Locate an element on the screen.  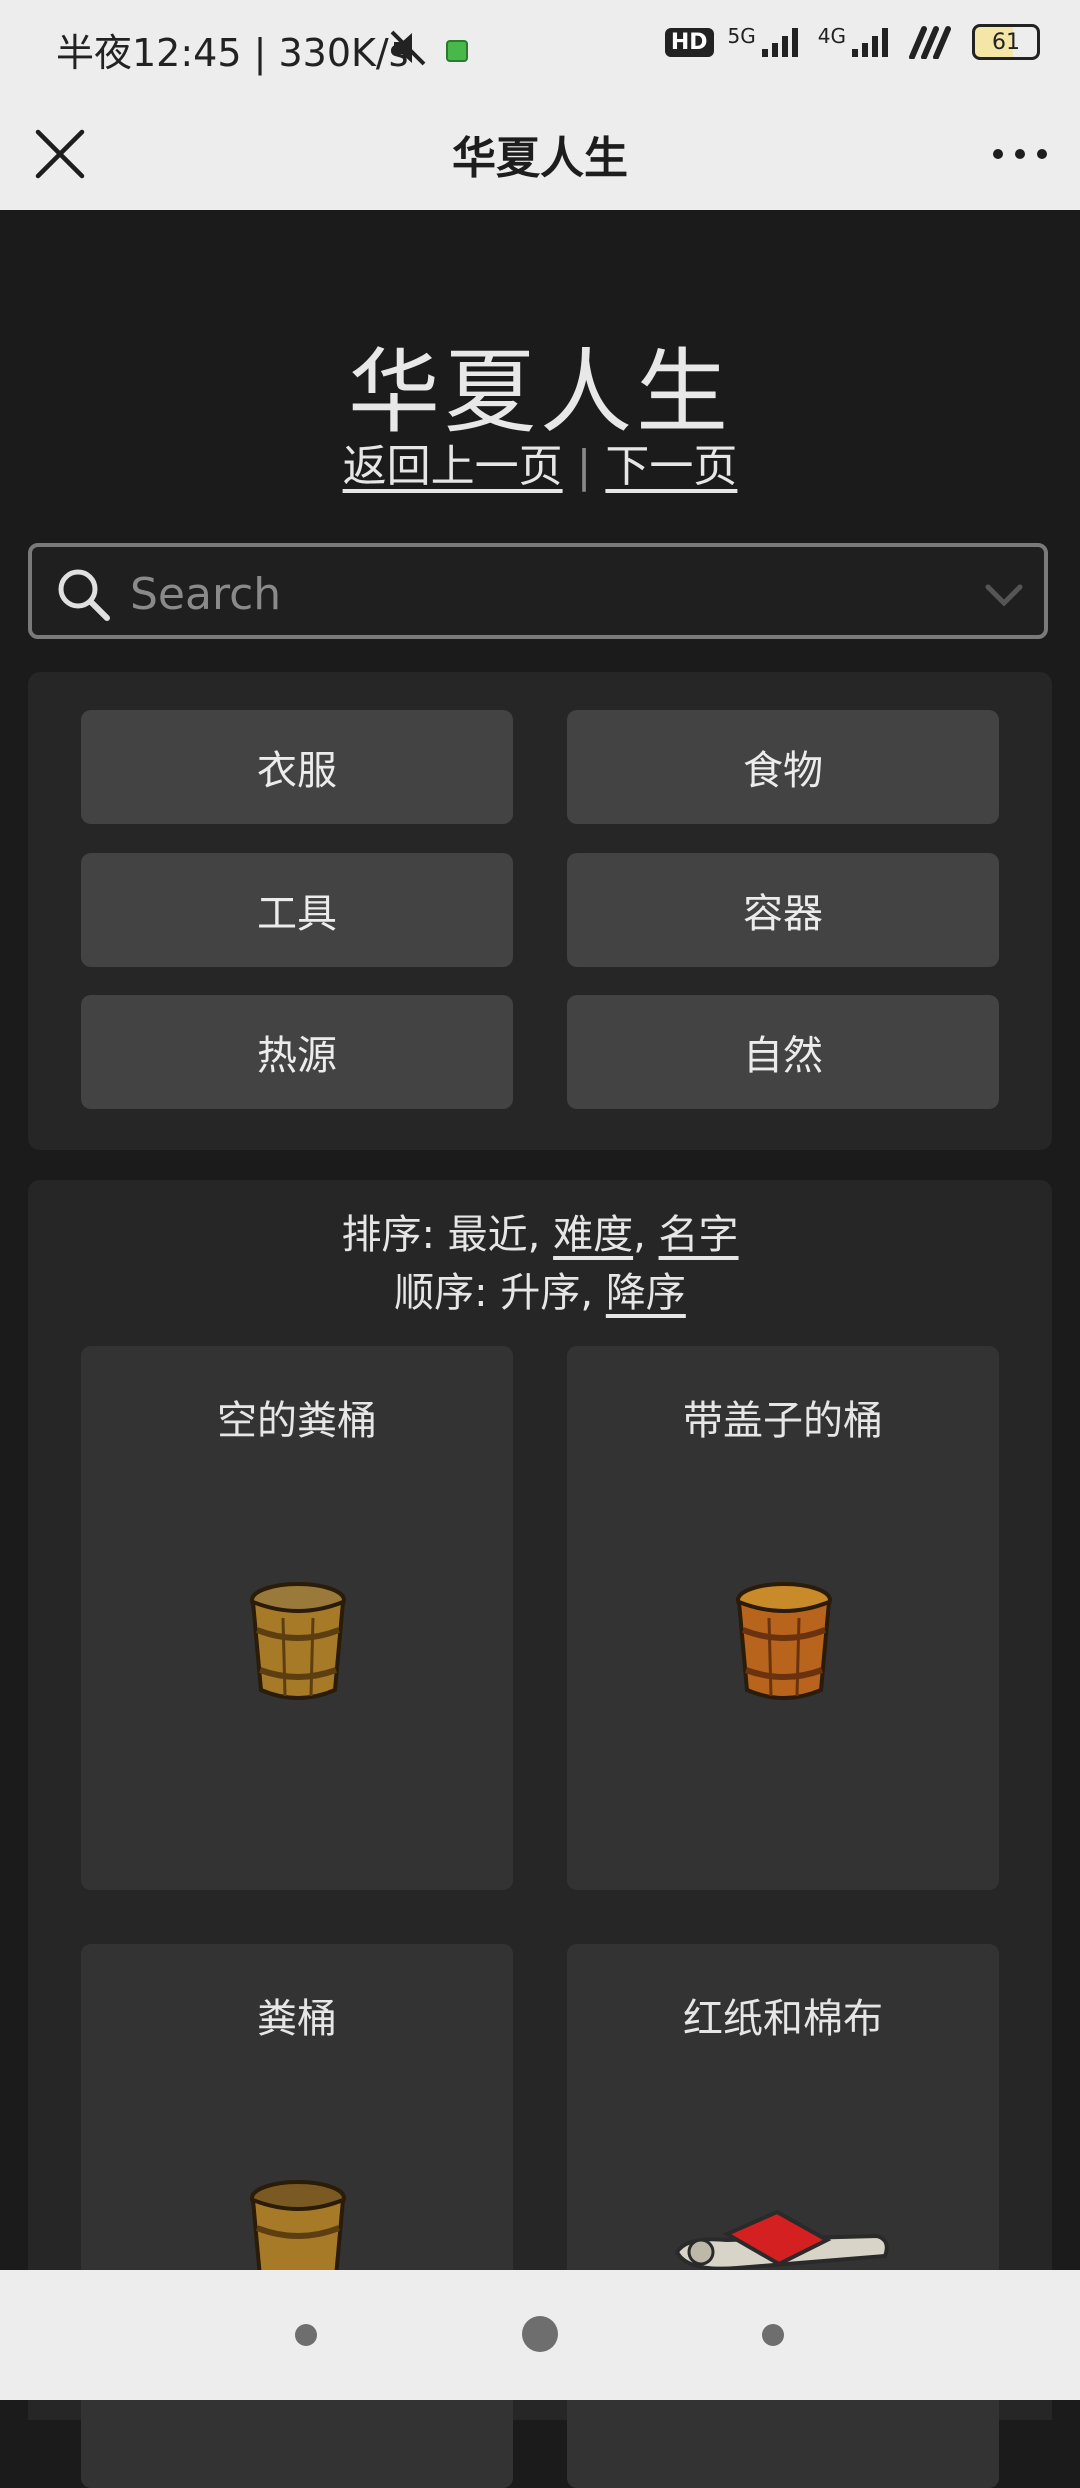
category-button-tools: 工具 is located at coordinates (297, 910).